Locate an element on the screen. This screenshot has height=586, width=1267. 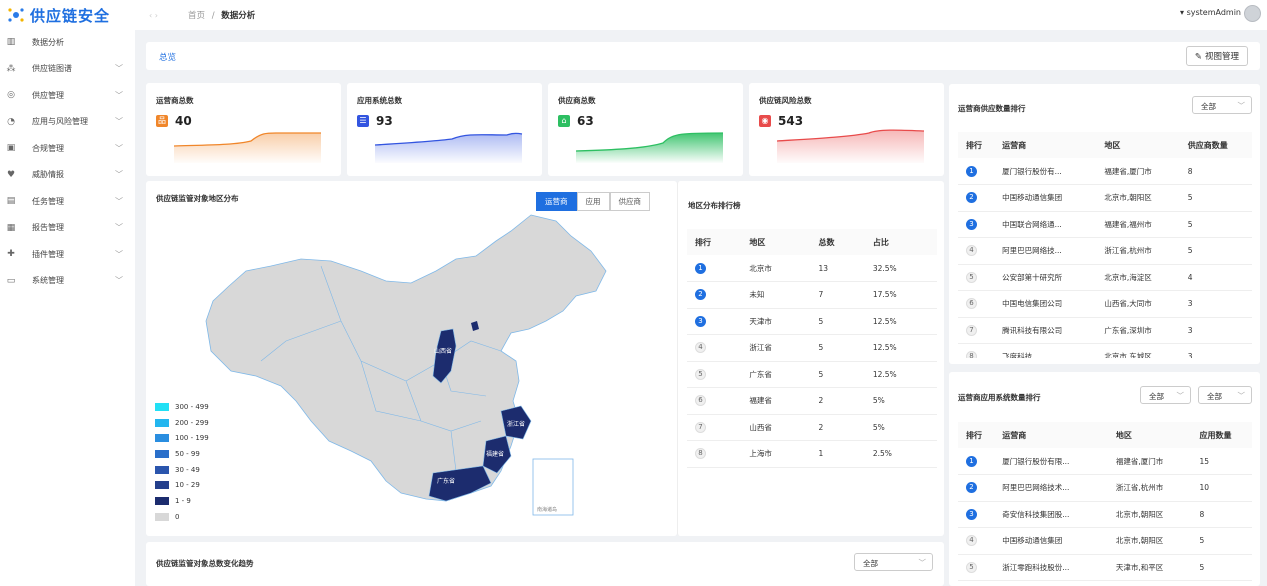
table-cell: 公安部第十研究所 is located at coordinates (1045, 277).